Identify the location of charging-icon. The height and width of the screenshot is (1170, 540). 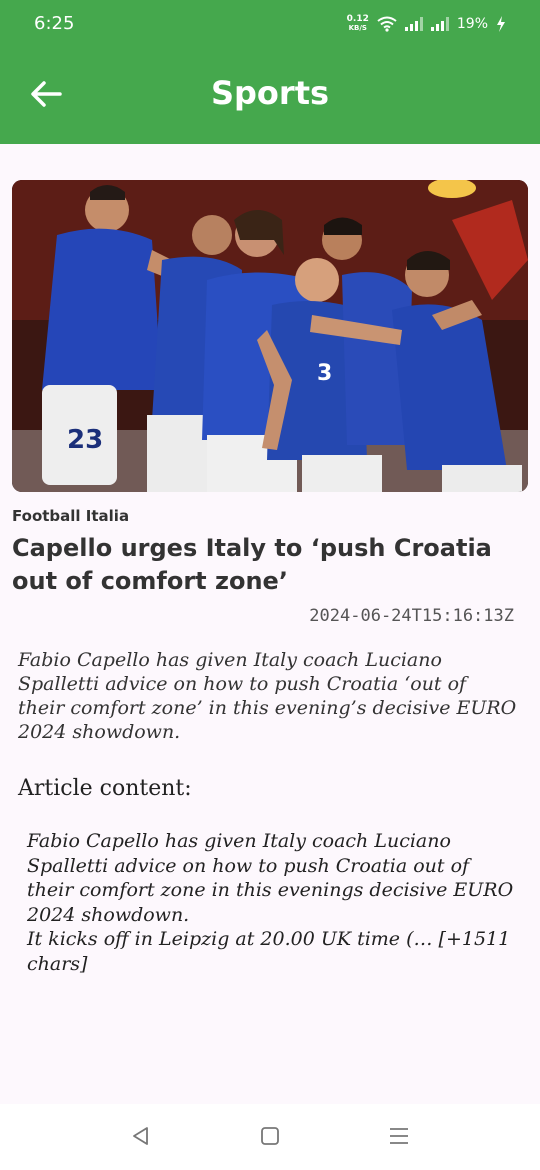
(501, 24).